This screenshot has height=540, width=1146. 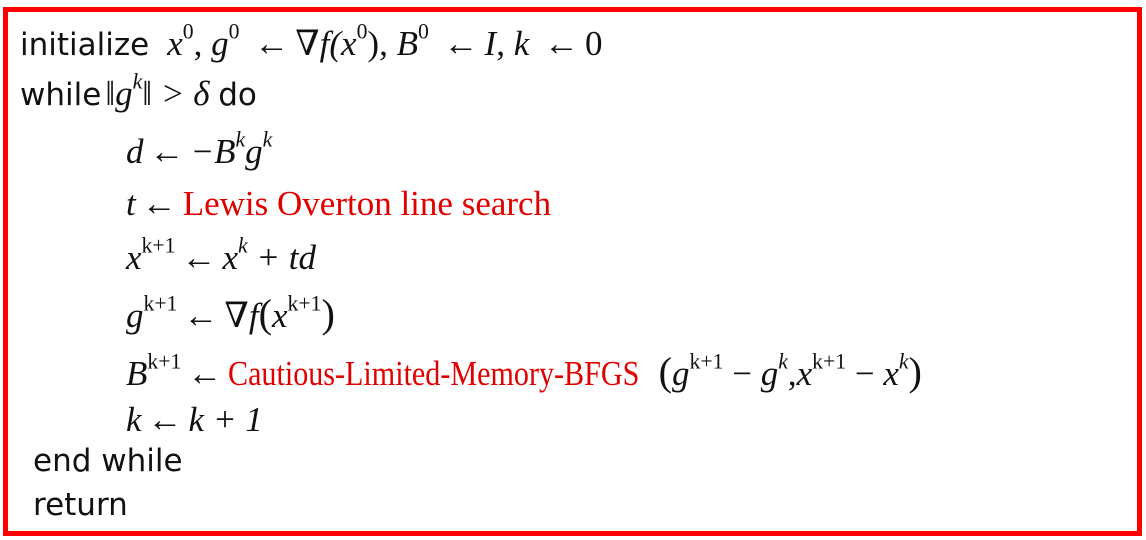 I want to click on line-update-g: gk+1 ← ∇f(xk+1), so click(x=230, y=313).